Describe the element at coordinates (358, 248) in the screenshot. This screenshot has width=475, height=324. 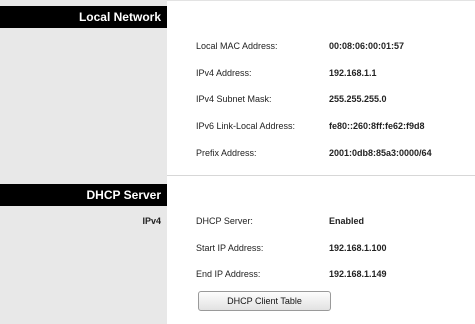
I see `start-ip-value: 192.168.1.100` at that location.